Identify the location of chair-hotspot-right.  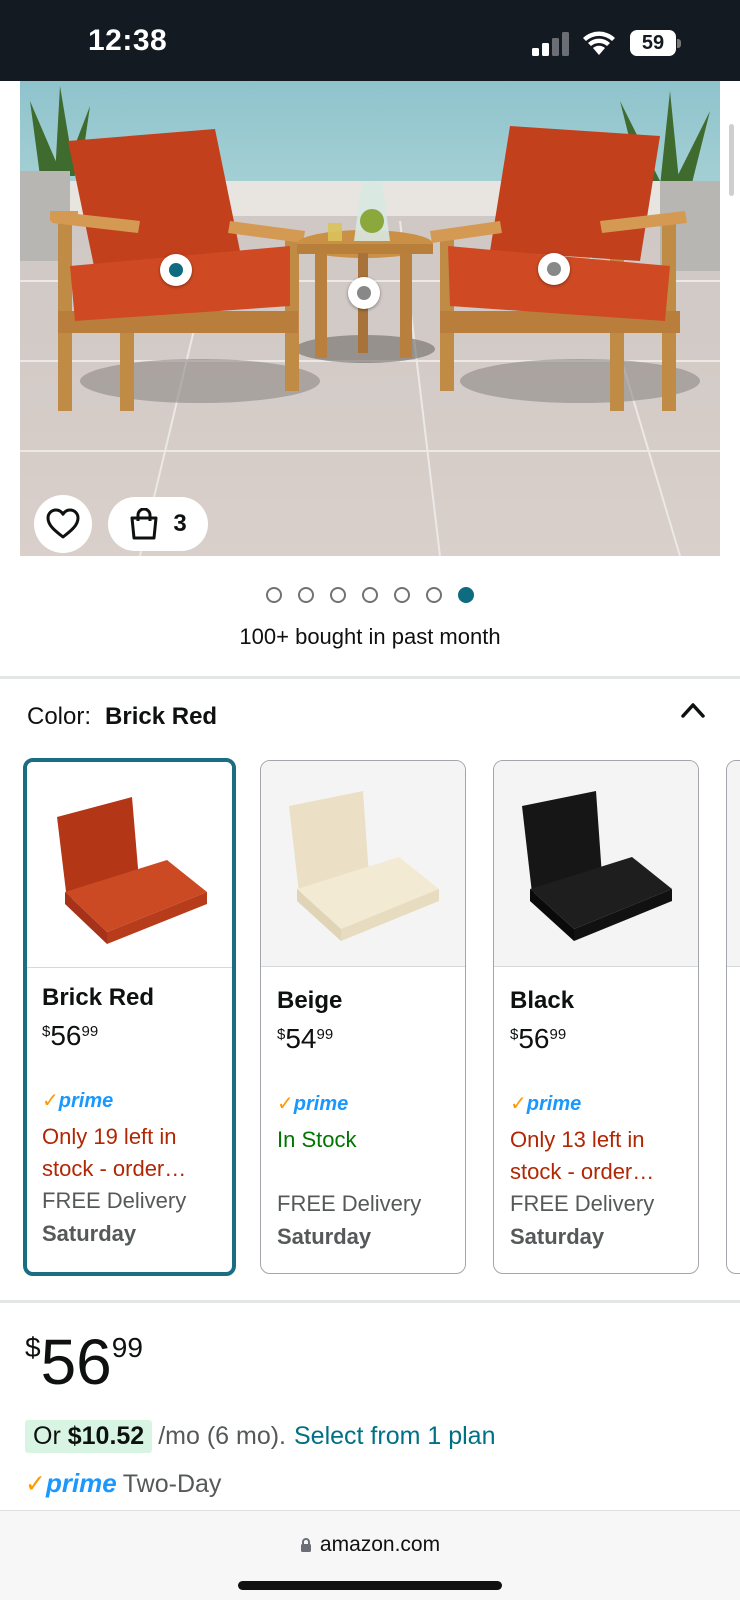
(554, 269).